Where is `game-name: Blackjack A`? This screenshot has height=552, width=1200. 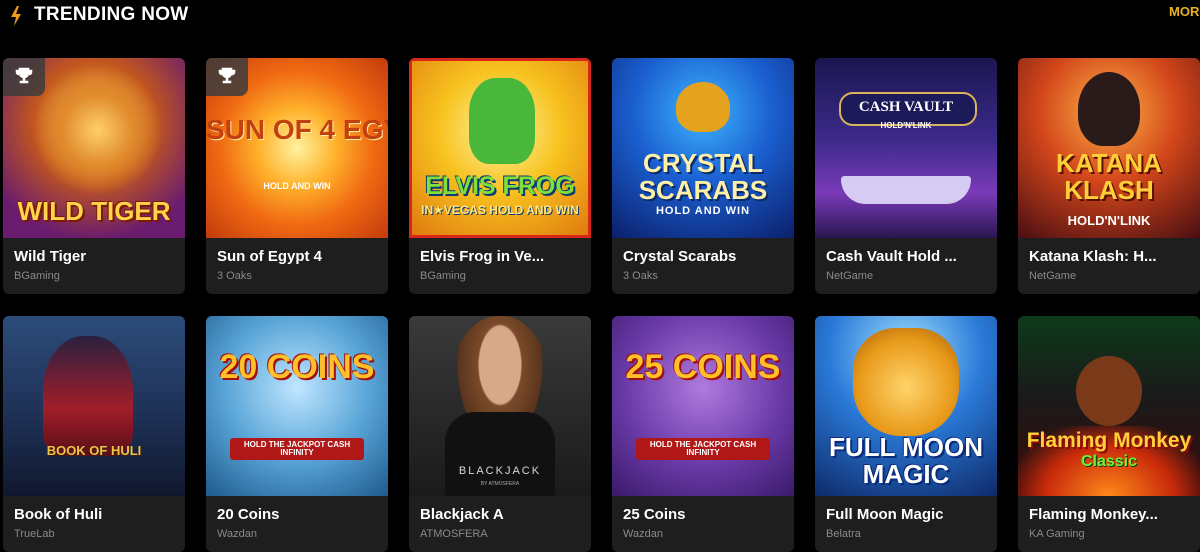
game-name: Blackjack A is located at coordinates (503, 514).